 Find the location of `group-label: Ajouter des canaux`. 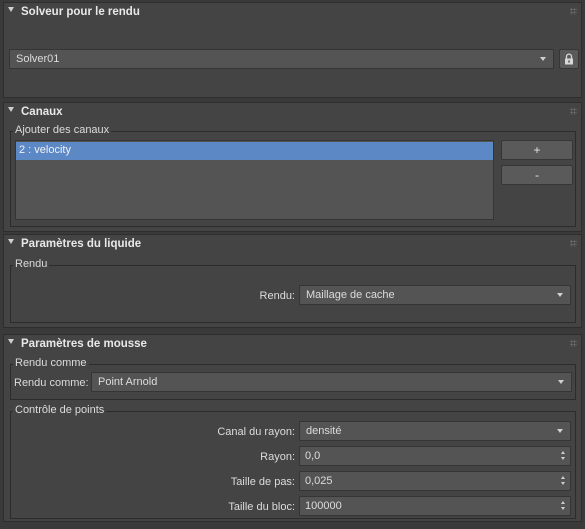

group-label: Ajouter des canaux is located at coordinates (62, 130).